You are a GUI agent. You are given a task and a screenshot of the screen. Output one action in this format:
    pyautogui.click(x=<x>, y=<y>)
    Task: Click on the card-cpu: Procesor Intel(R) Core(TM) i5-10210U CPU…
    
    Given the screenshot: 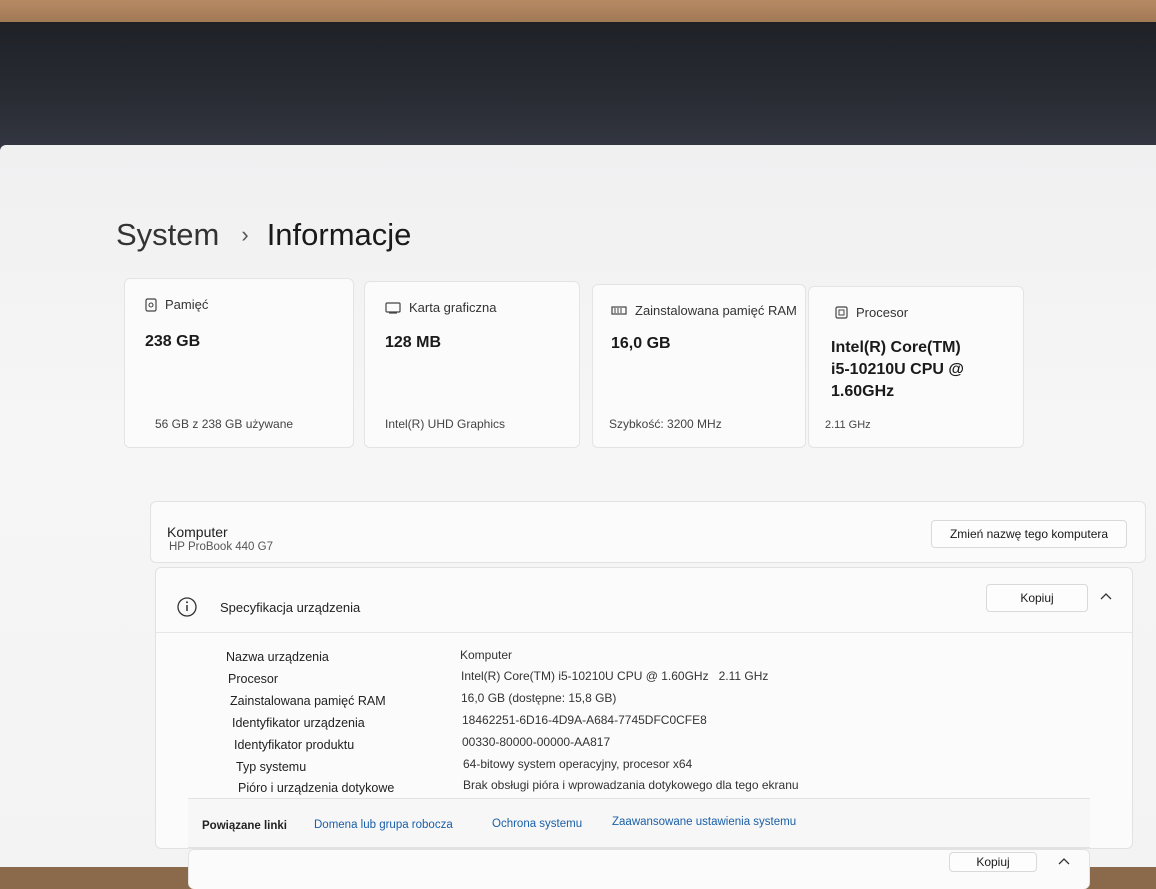 What is the action you would take?
    pyautogui.click(x=916, y=367)
    